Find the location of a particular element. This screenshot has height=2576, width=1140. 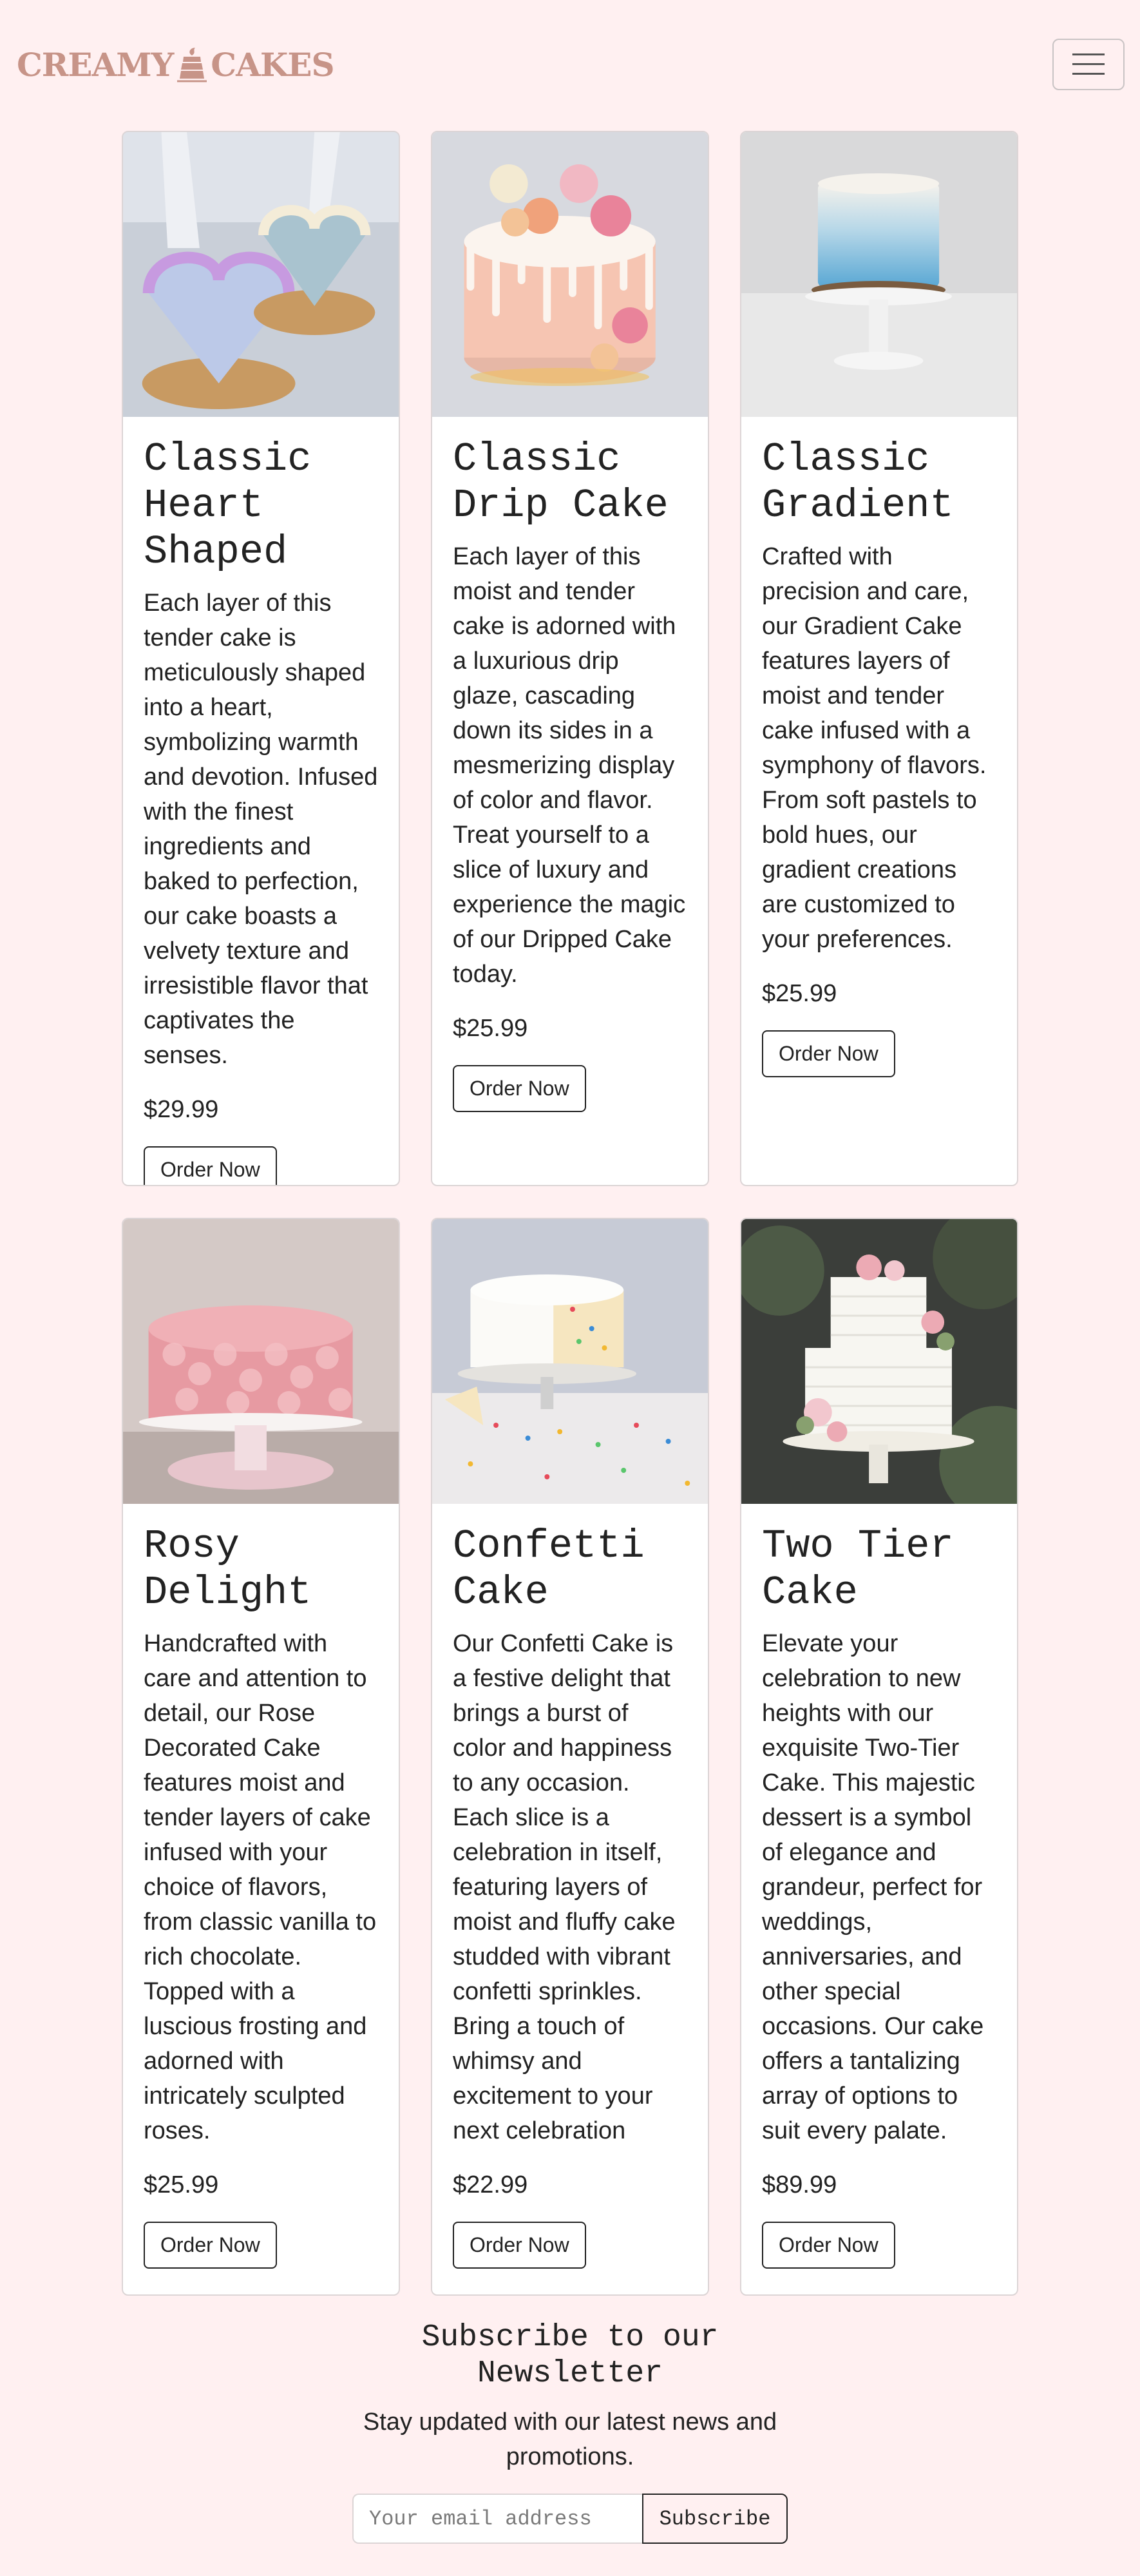

newsletter-title: Subscribe to our Newsletter is located at coordinates (570, 2355).